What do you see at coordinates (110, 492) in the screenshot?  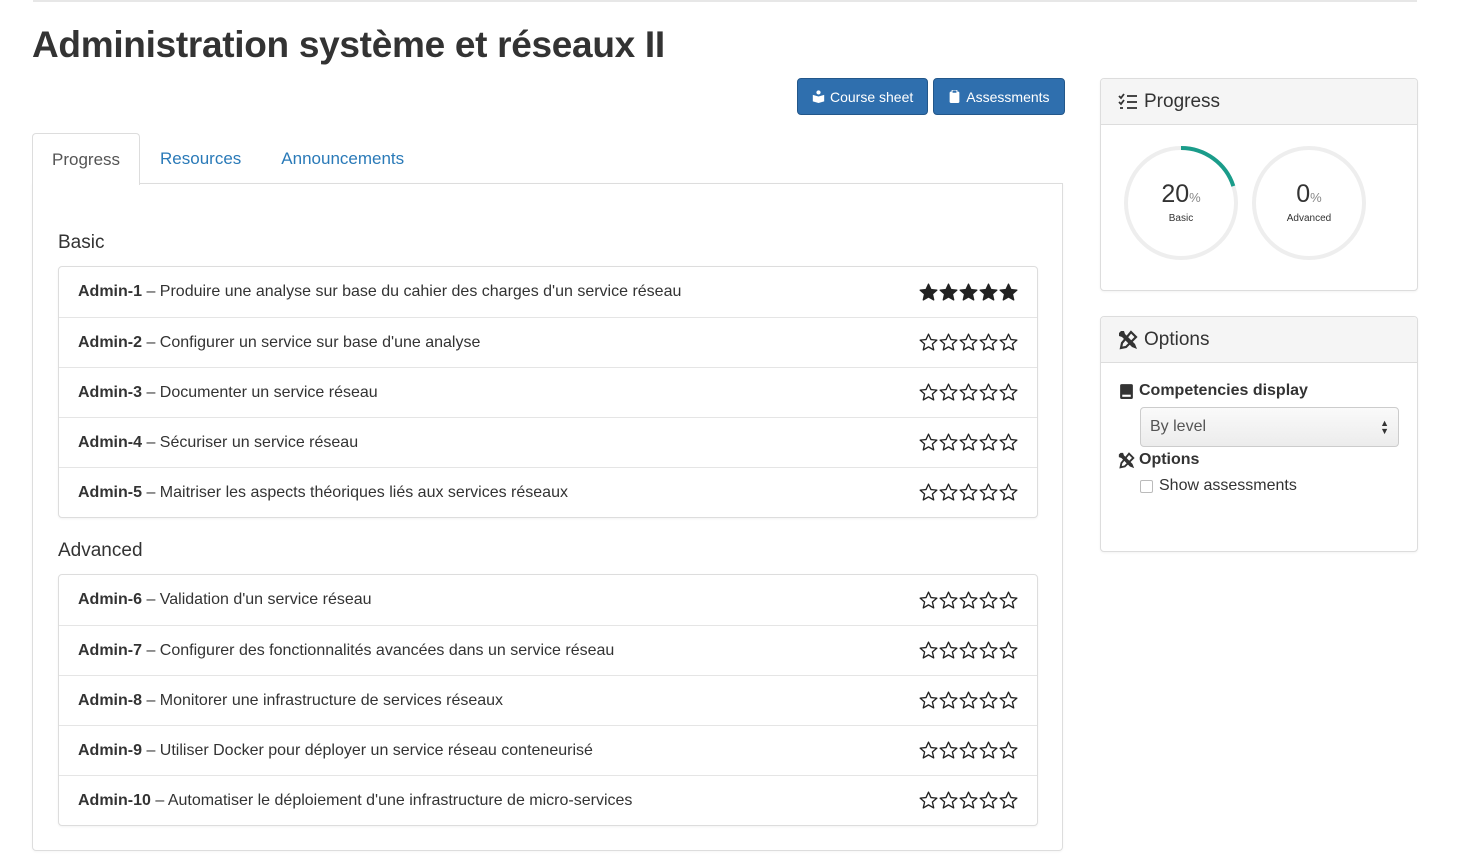 I see `competency-code: Admin-5` at bounding box center [110, 492].